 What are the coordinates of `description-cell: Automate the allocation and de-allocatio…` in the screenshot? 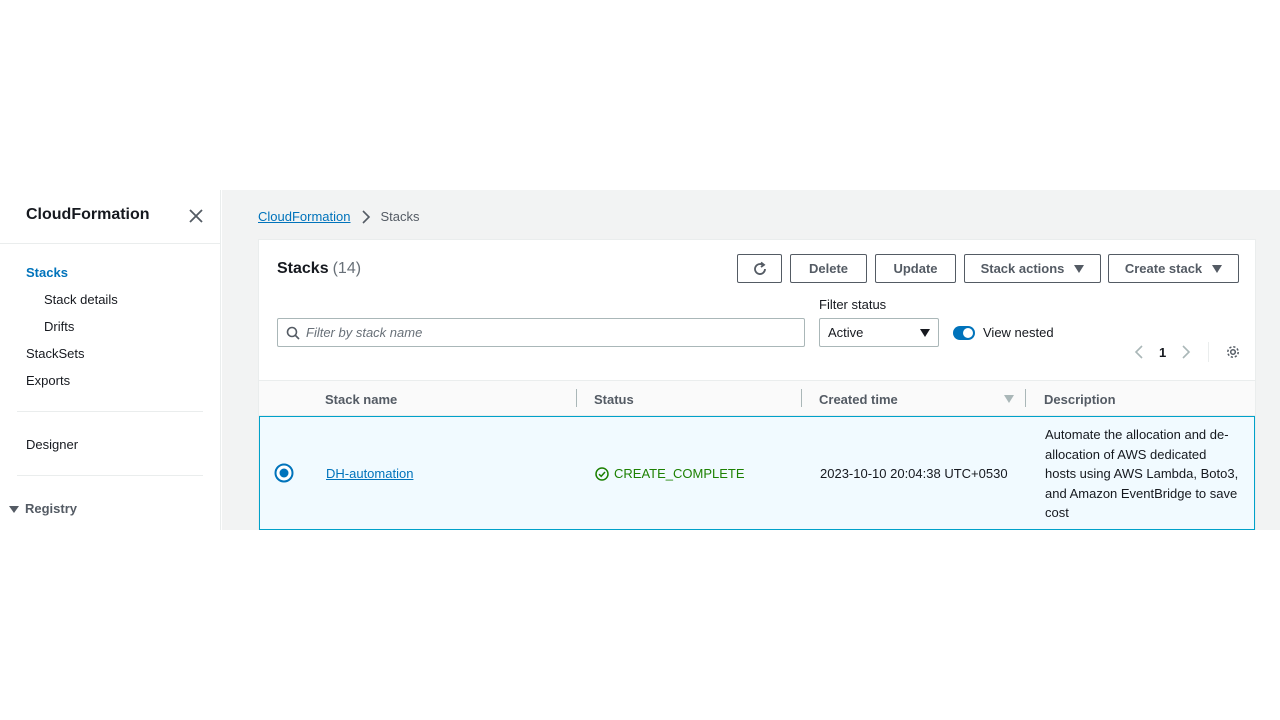 It's located at (1142, 473).